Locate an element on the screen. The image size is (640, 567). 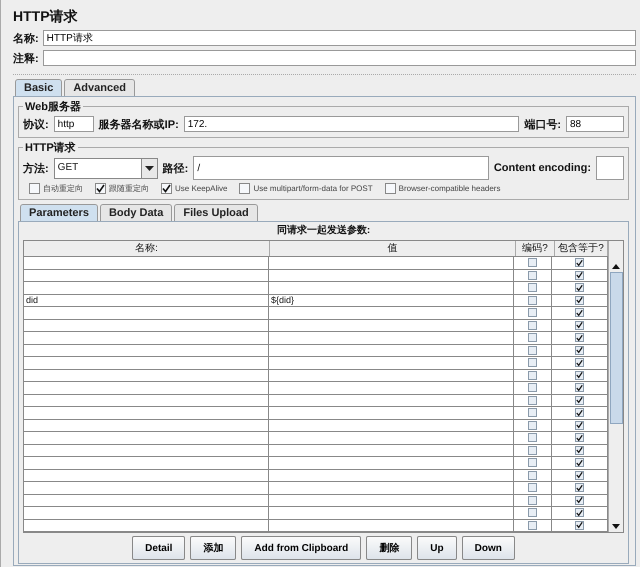
scroll-down-icon is located at coordinates (616, 526).